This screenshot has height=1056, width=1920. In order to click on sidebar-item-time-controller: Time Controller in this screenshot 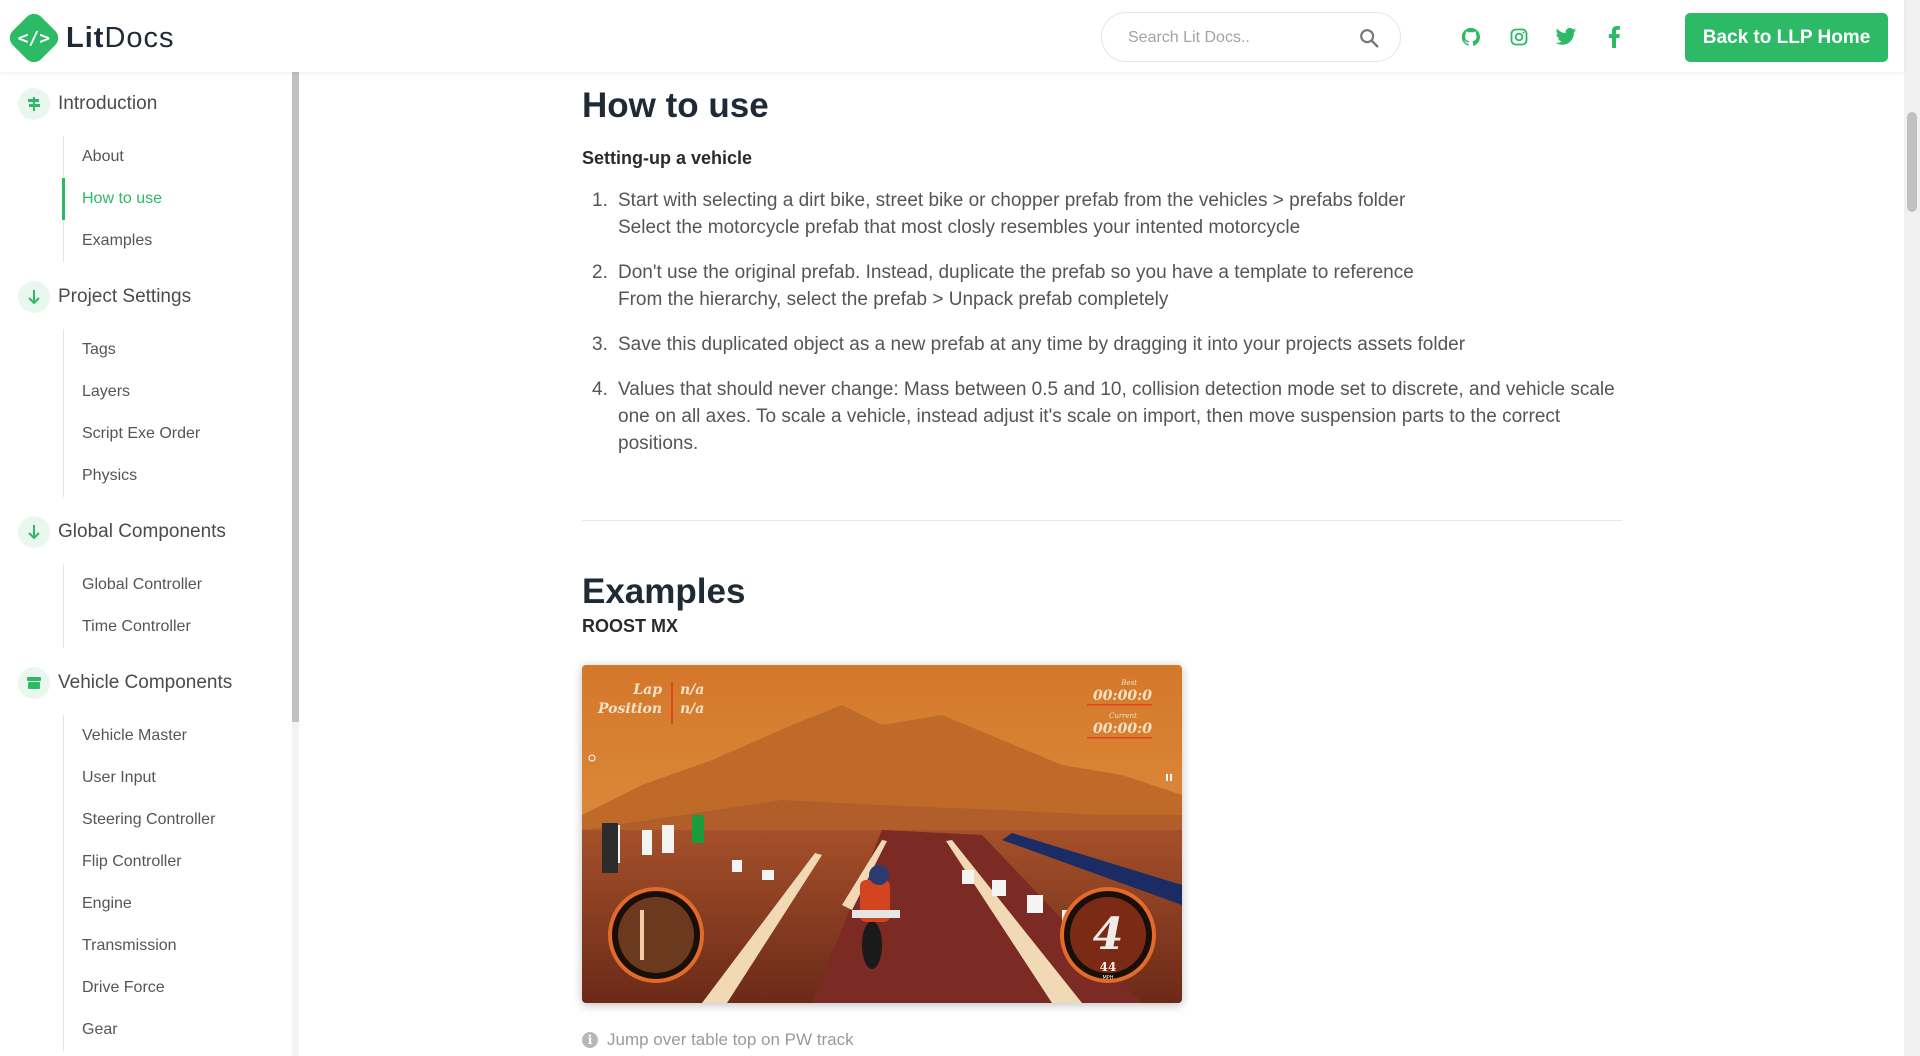, I will do `click(133, 627)`.